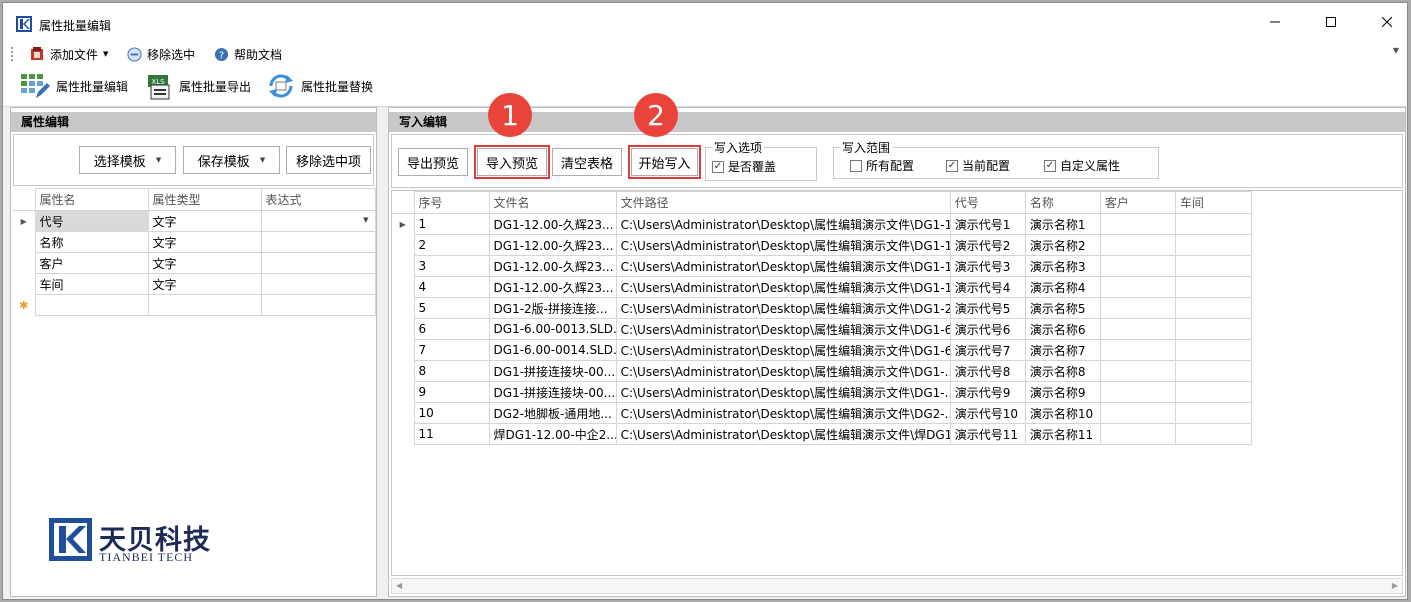 The width and height of the screenshot is (1411, 602). Describe the element at coordinates (451, 224) in the screenshot. I see `row-number-cell: 1` at that location.